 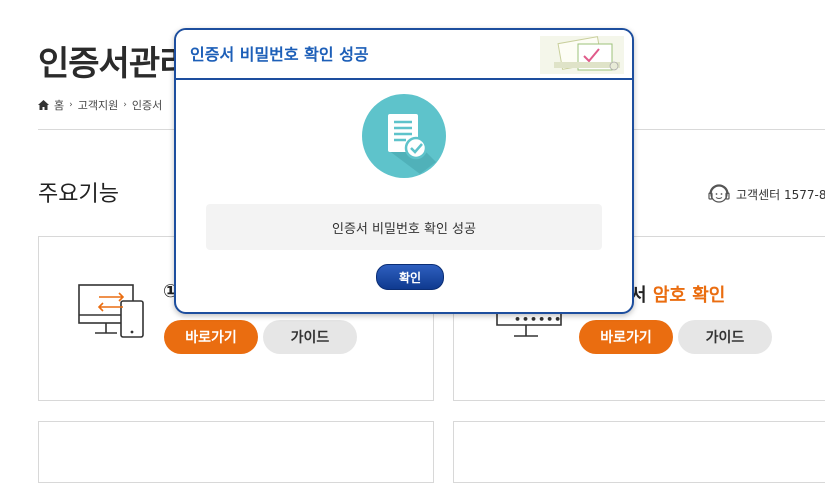 I want to click on card-2-guide-button: 가이드, so click(x=725, y=337).